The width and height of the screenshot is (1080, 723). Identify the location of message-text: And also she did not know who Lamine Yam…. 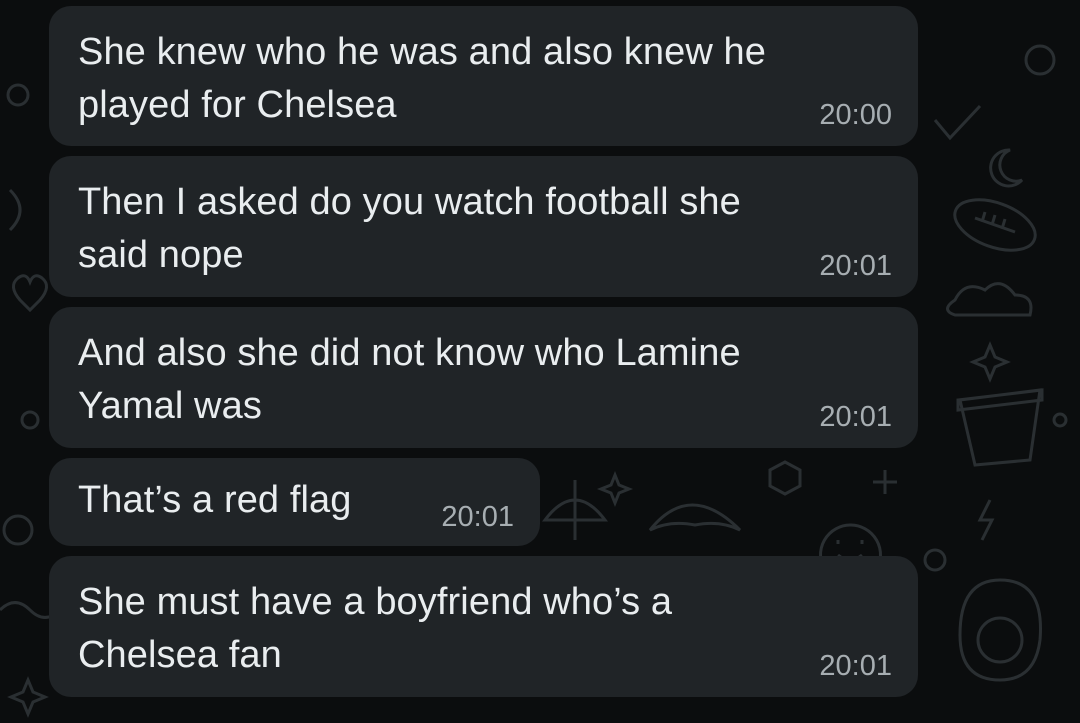
(409, 379).